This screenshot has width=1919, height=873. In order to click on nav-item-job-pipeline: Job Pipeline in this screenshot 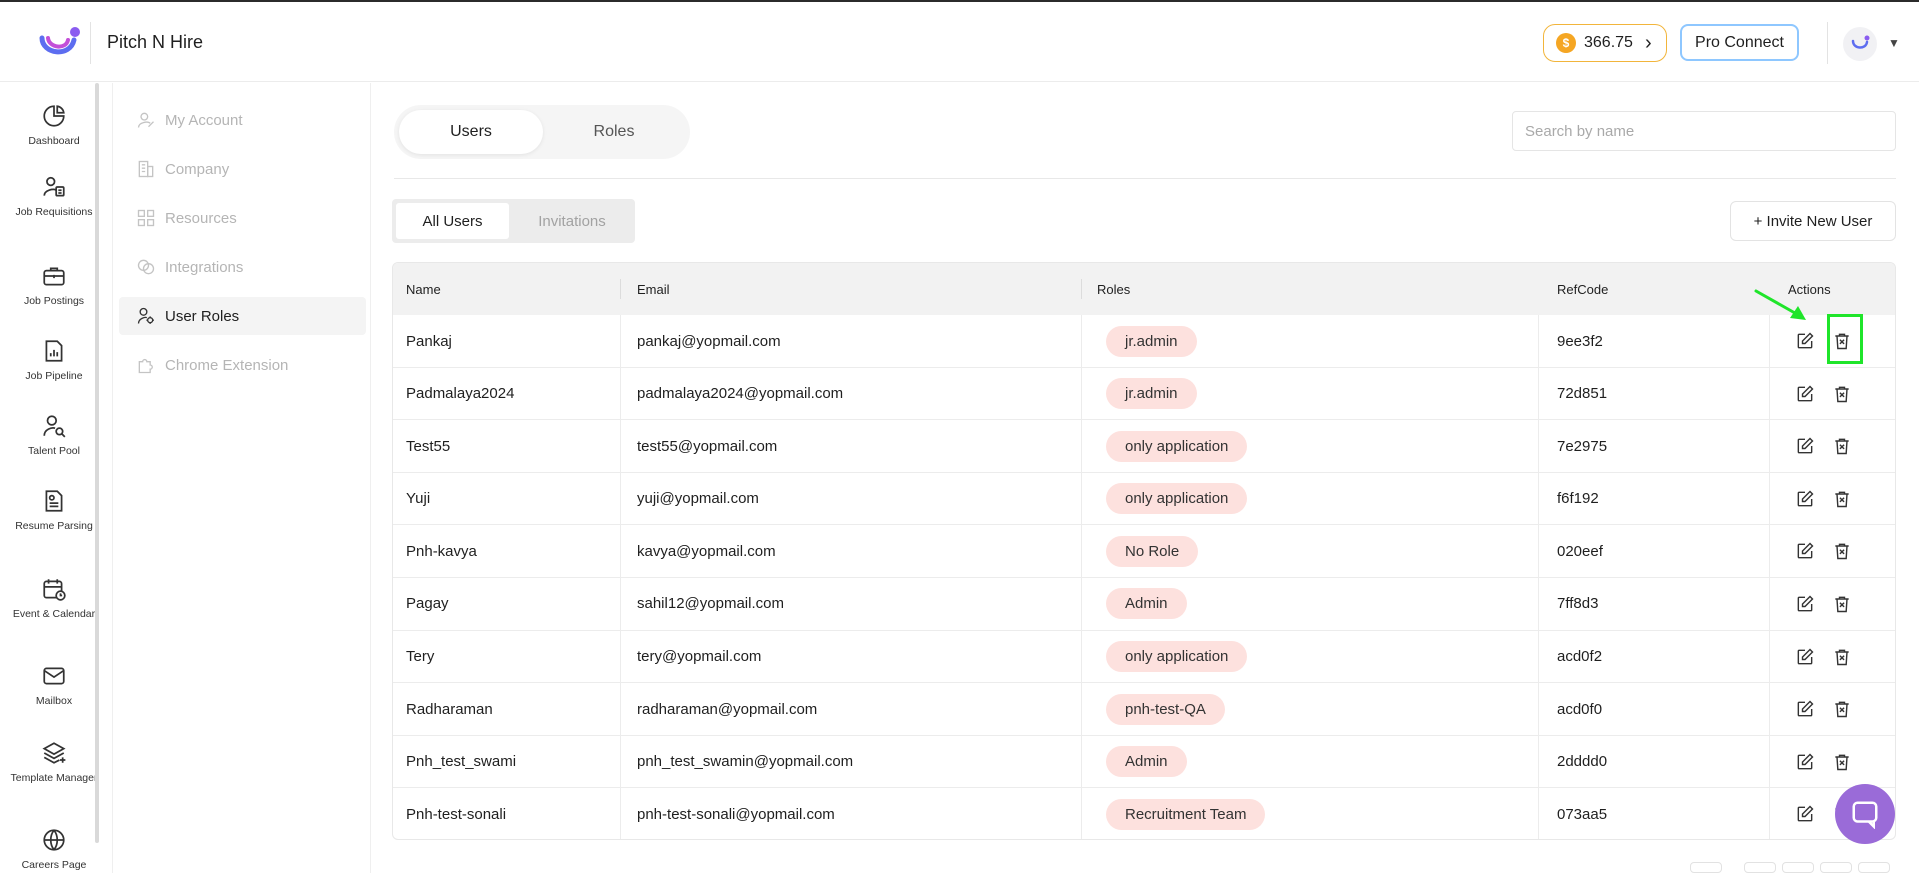, I will do `click(54, 360)`.